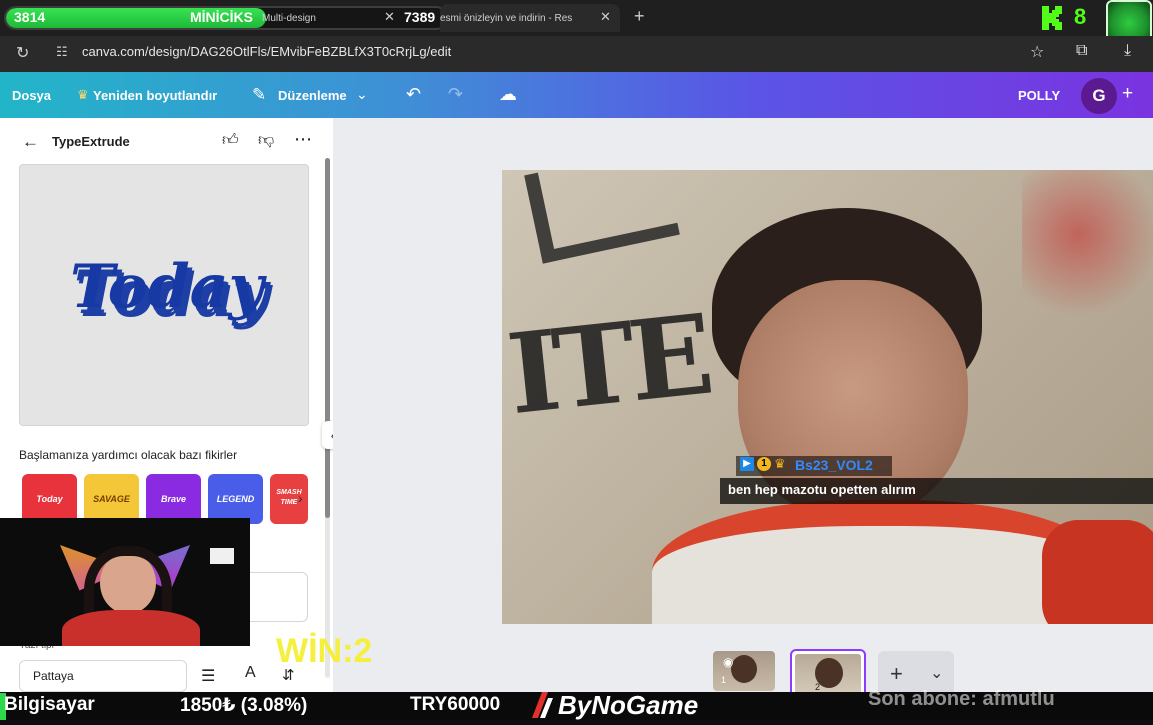  Describe the element at coordinates (1081, 51) in the screenshot. I see `extensions-icon: ⧉` at that location.